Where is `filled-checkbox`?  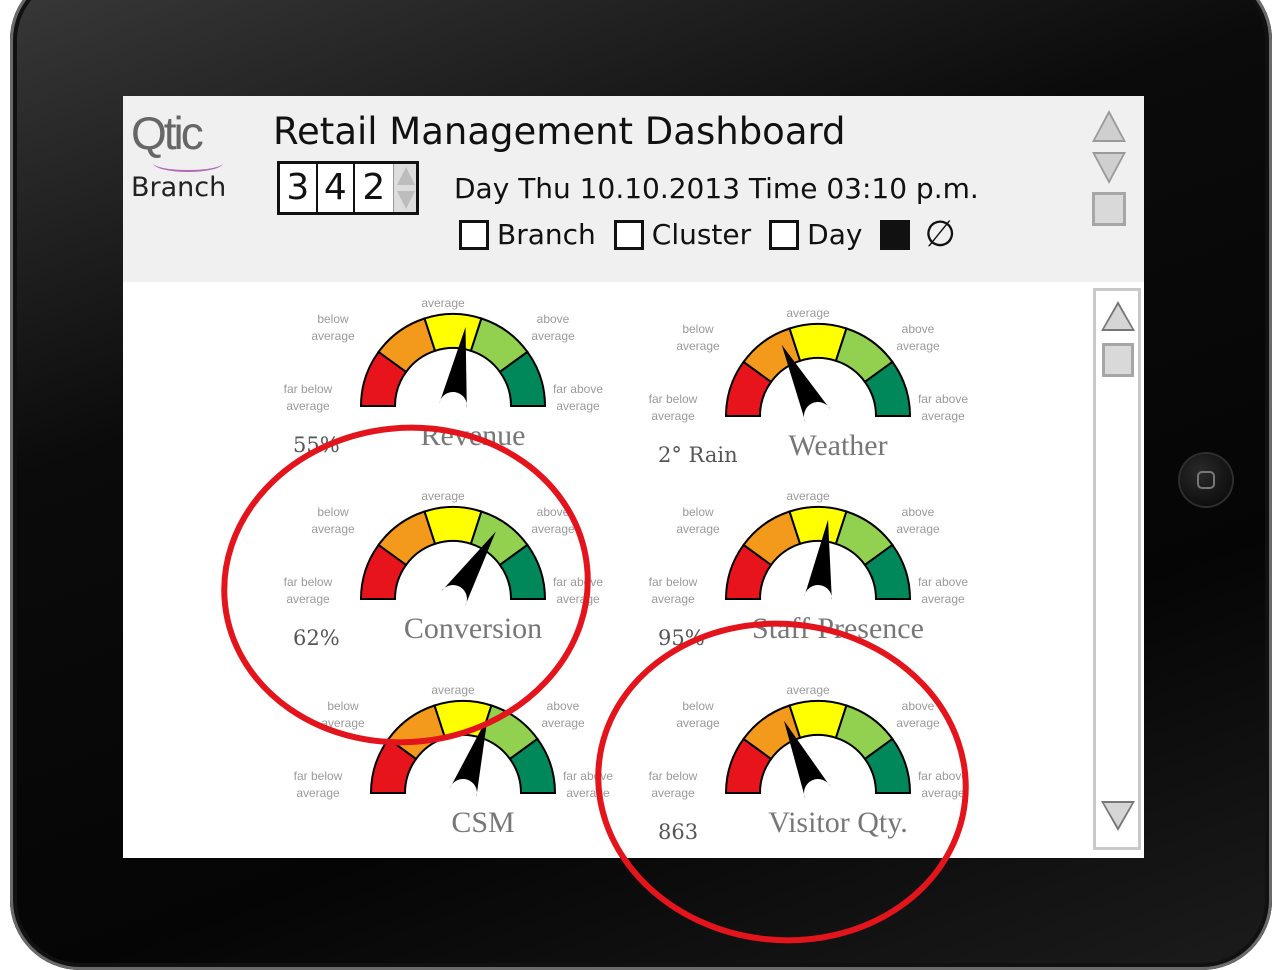 filled-checkbox is located at coordinates (895, 234).